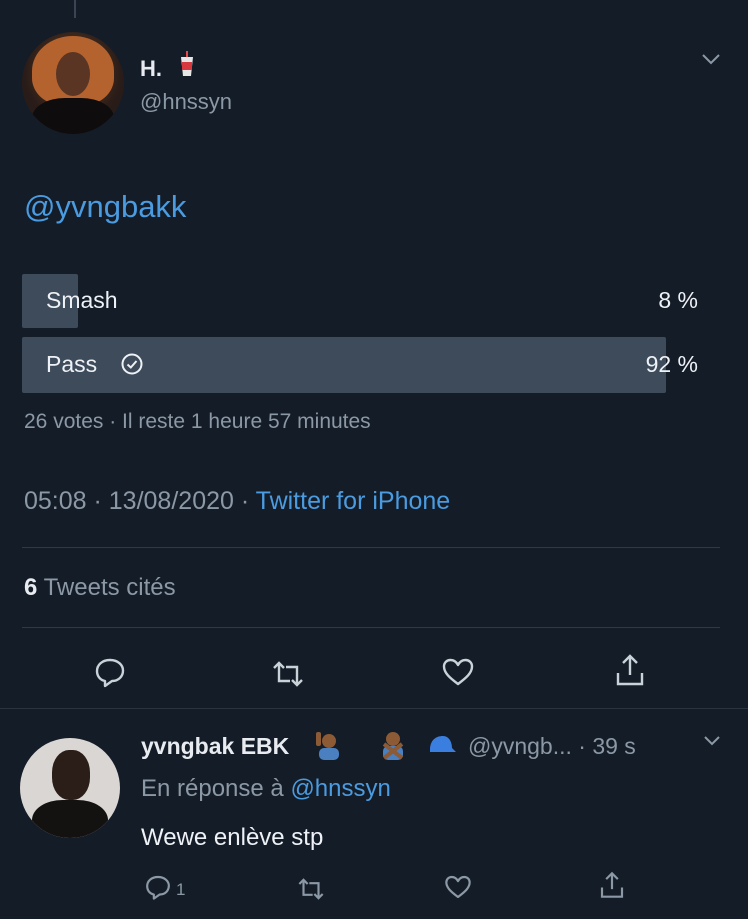 This screenshot has height=919, width=748. I want to click on gesturing-no-person-icon, so click(393, 745).